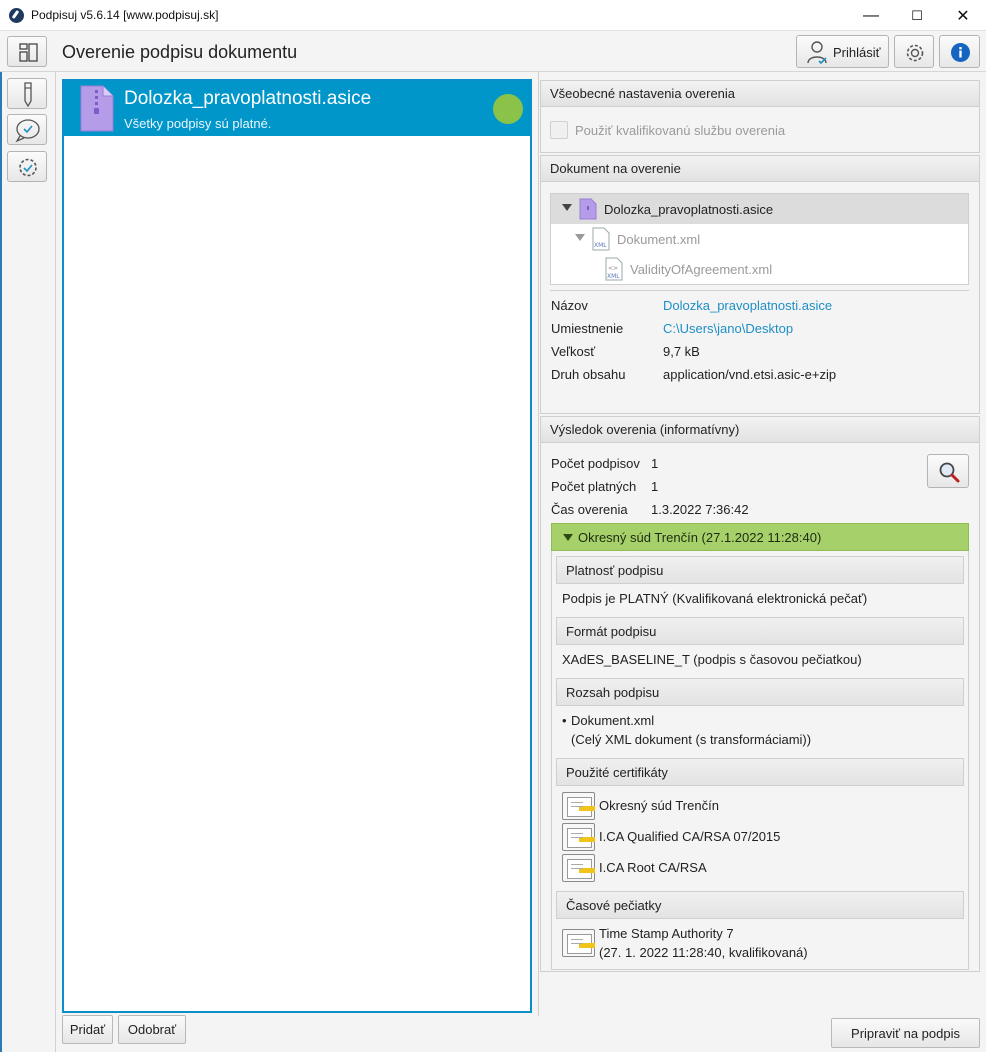 This screenshot has width=986, height=1052. I want to click on signature-title: Okresný súd Trenčín (27.1.2022 11:28:40), so click(700, 537).